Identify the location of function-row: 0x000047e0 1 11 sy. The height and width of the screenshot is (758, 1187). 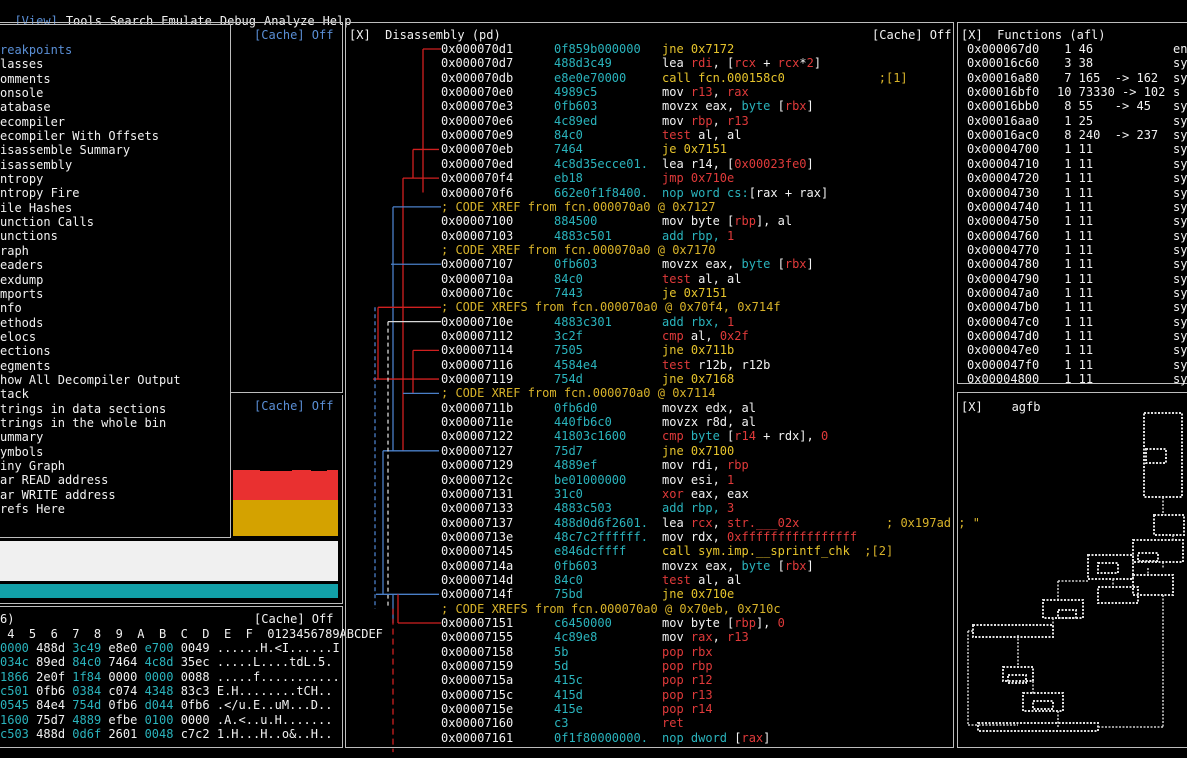
(1077, 350).